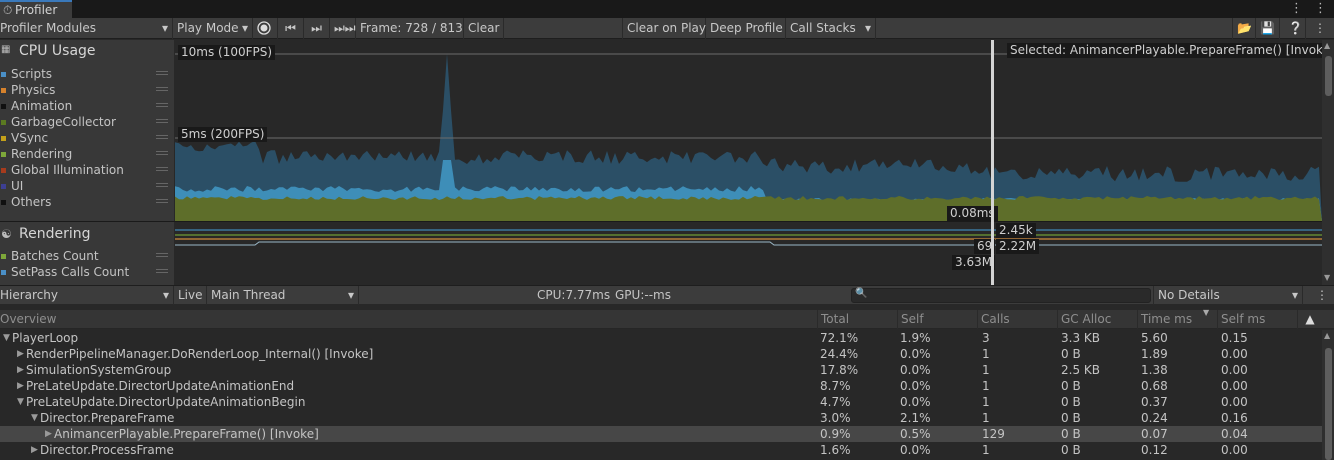 Image resolution: width=1334 pixels, height=460 pixels. I want to click on next-frame-button: ⏭, so click(317, 28).